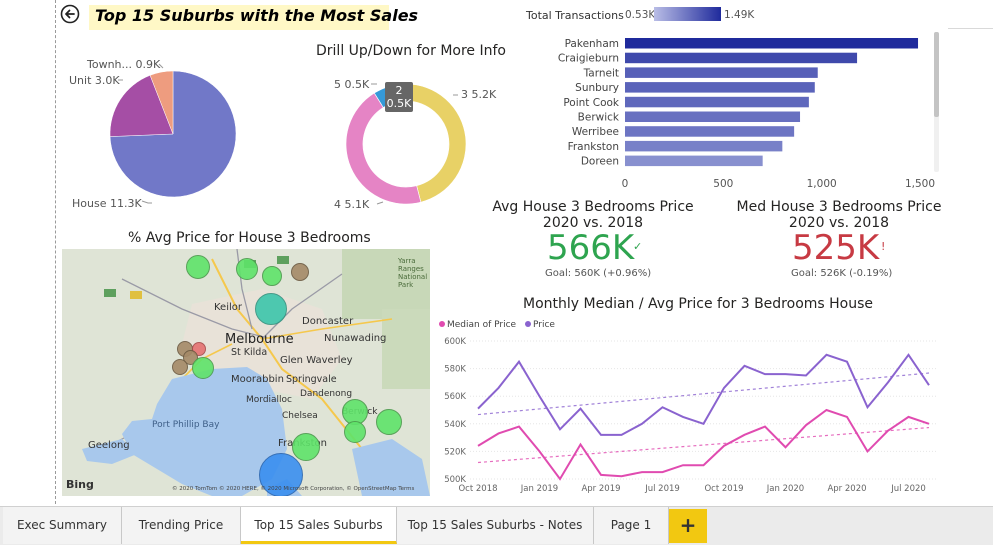  What do you see at coordinates (259, 339) in the screenshot?
I see `map-label-melbourne: Melbourne` at bounding box center [259, 339].